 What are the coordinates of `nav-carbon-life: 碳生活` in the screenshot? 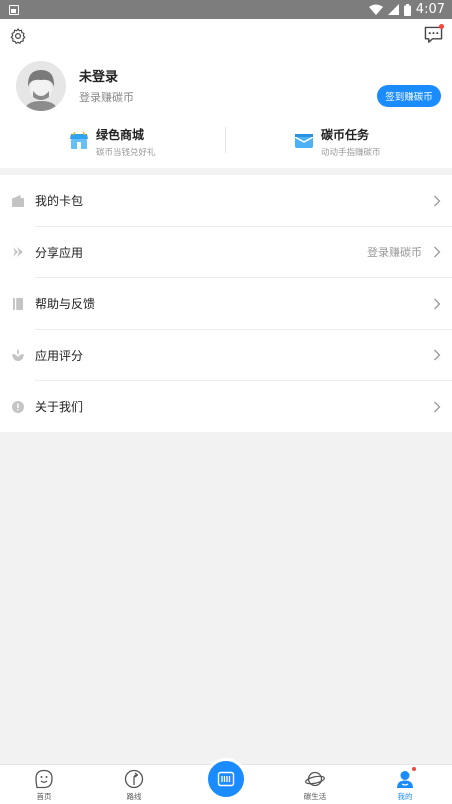 It's located at (315, 785).